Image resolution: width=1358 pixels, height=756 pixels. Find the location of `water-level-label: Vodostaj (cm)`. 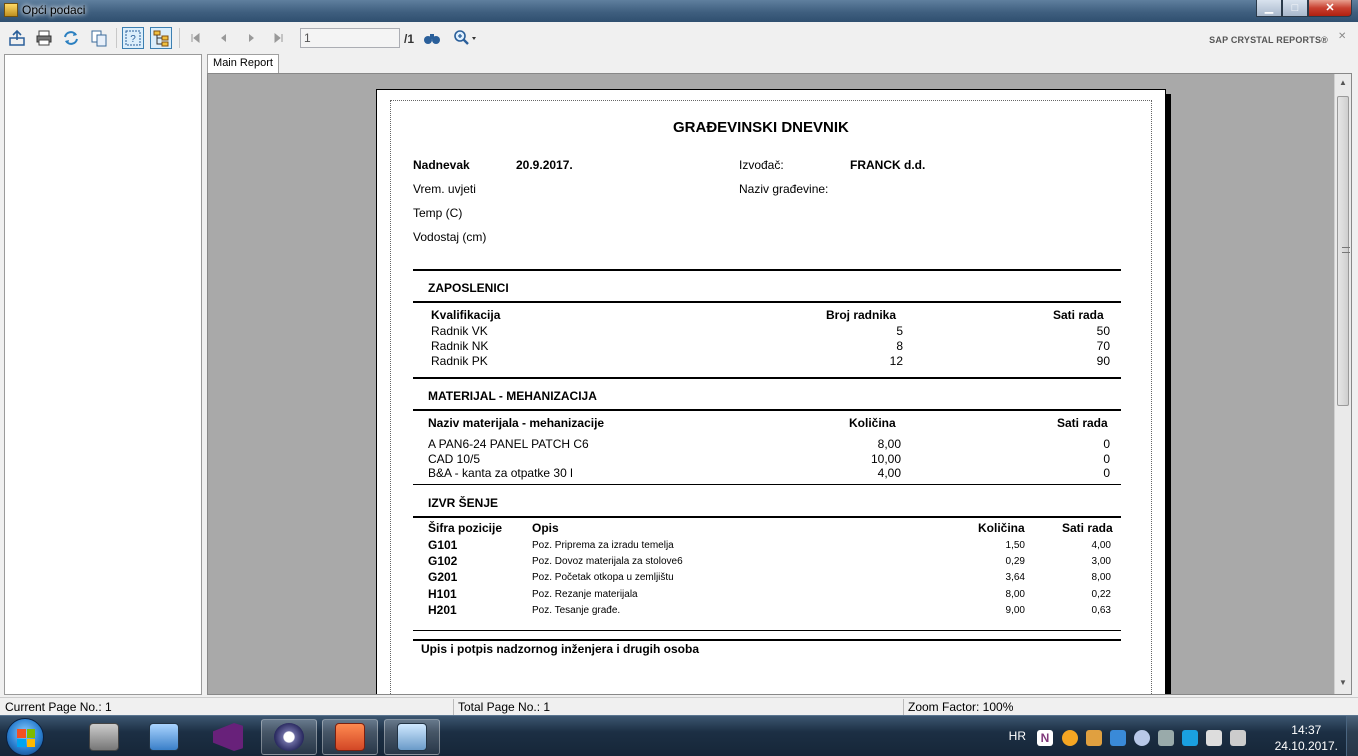

water-level-label: Vodostaj (cm) is located at coordinates (450, 237).